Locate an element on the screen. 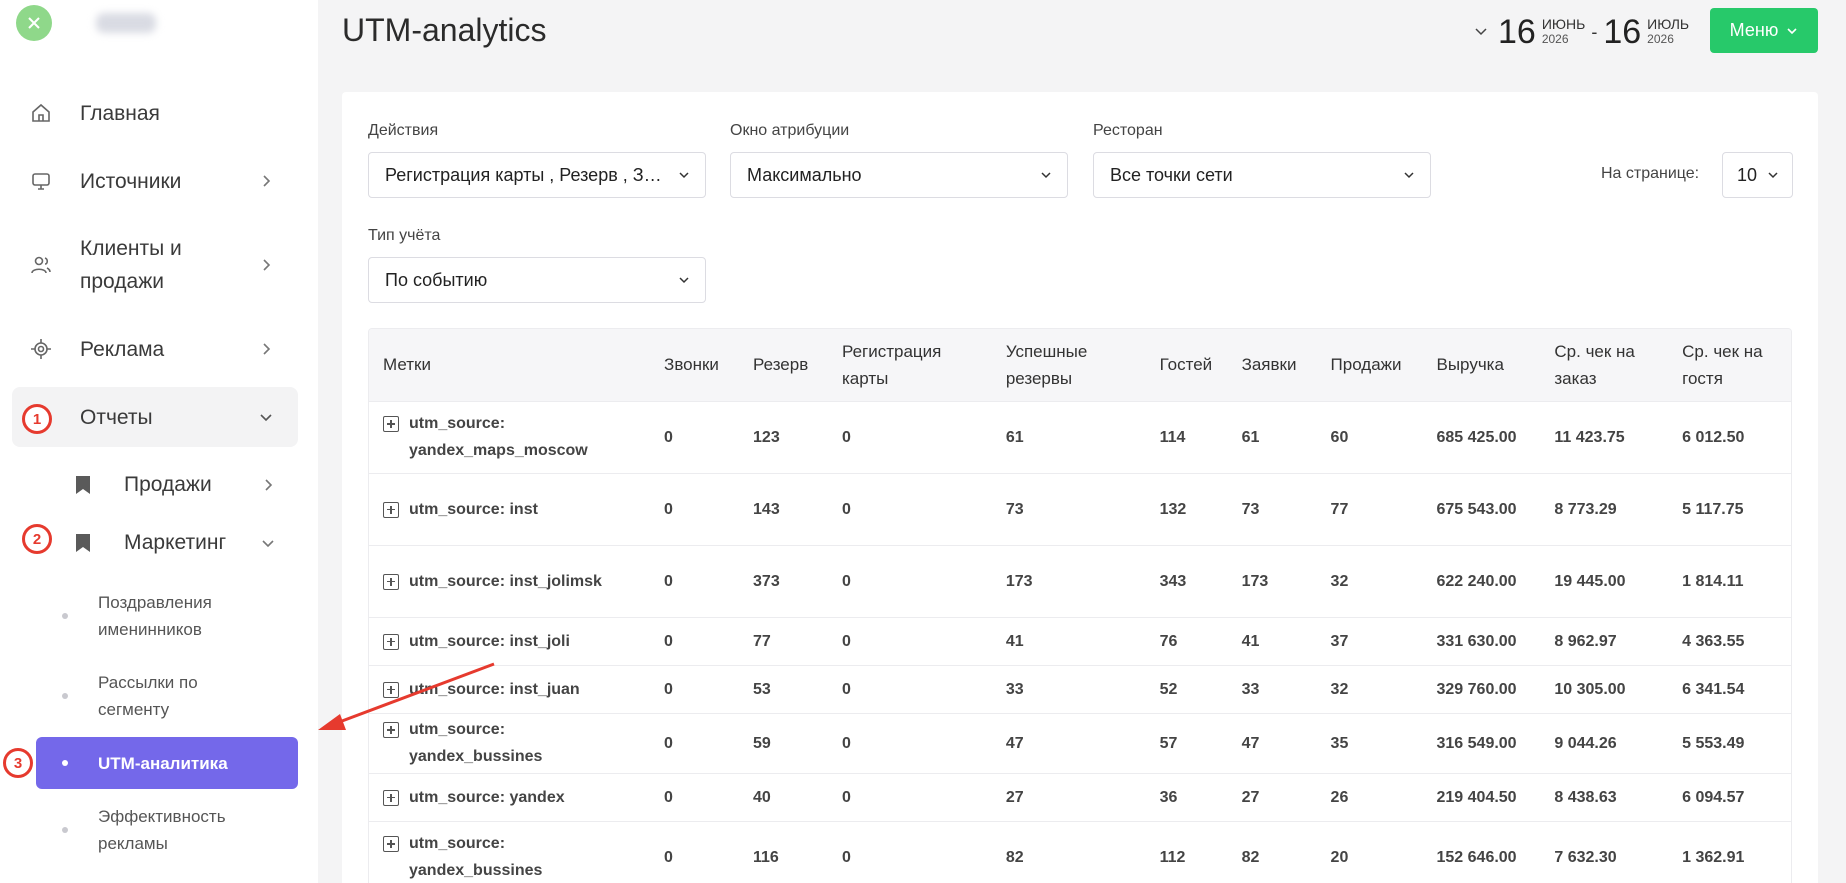  tag-cell: utm_source: inst is located at coordinates (510, 508).